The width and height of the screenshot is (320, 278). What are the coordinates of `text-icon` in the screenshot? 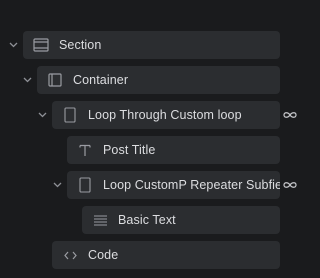 It's located at (85, 150).